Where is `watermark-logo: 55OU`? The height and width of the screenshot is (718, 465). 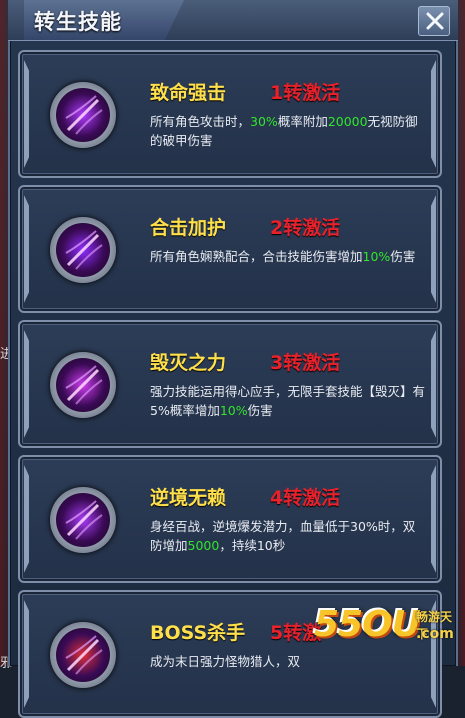 watermark-logo: 55OU is located at coordinates (367, 624).